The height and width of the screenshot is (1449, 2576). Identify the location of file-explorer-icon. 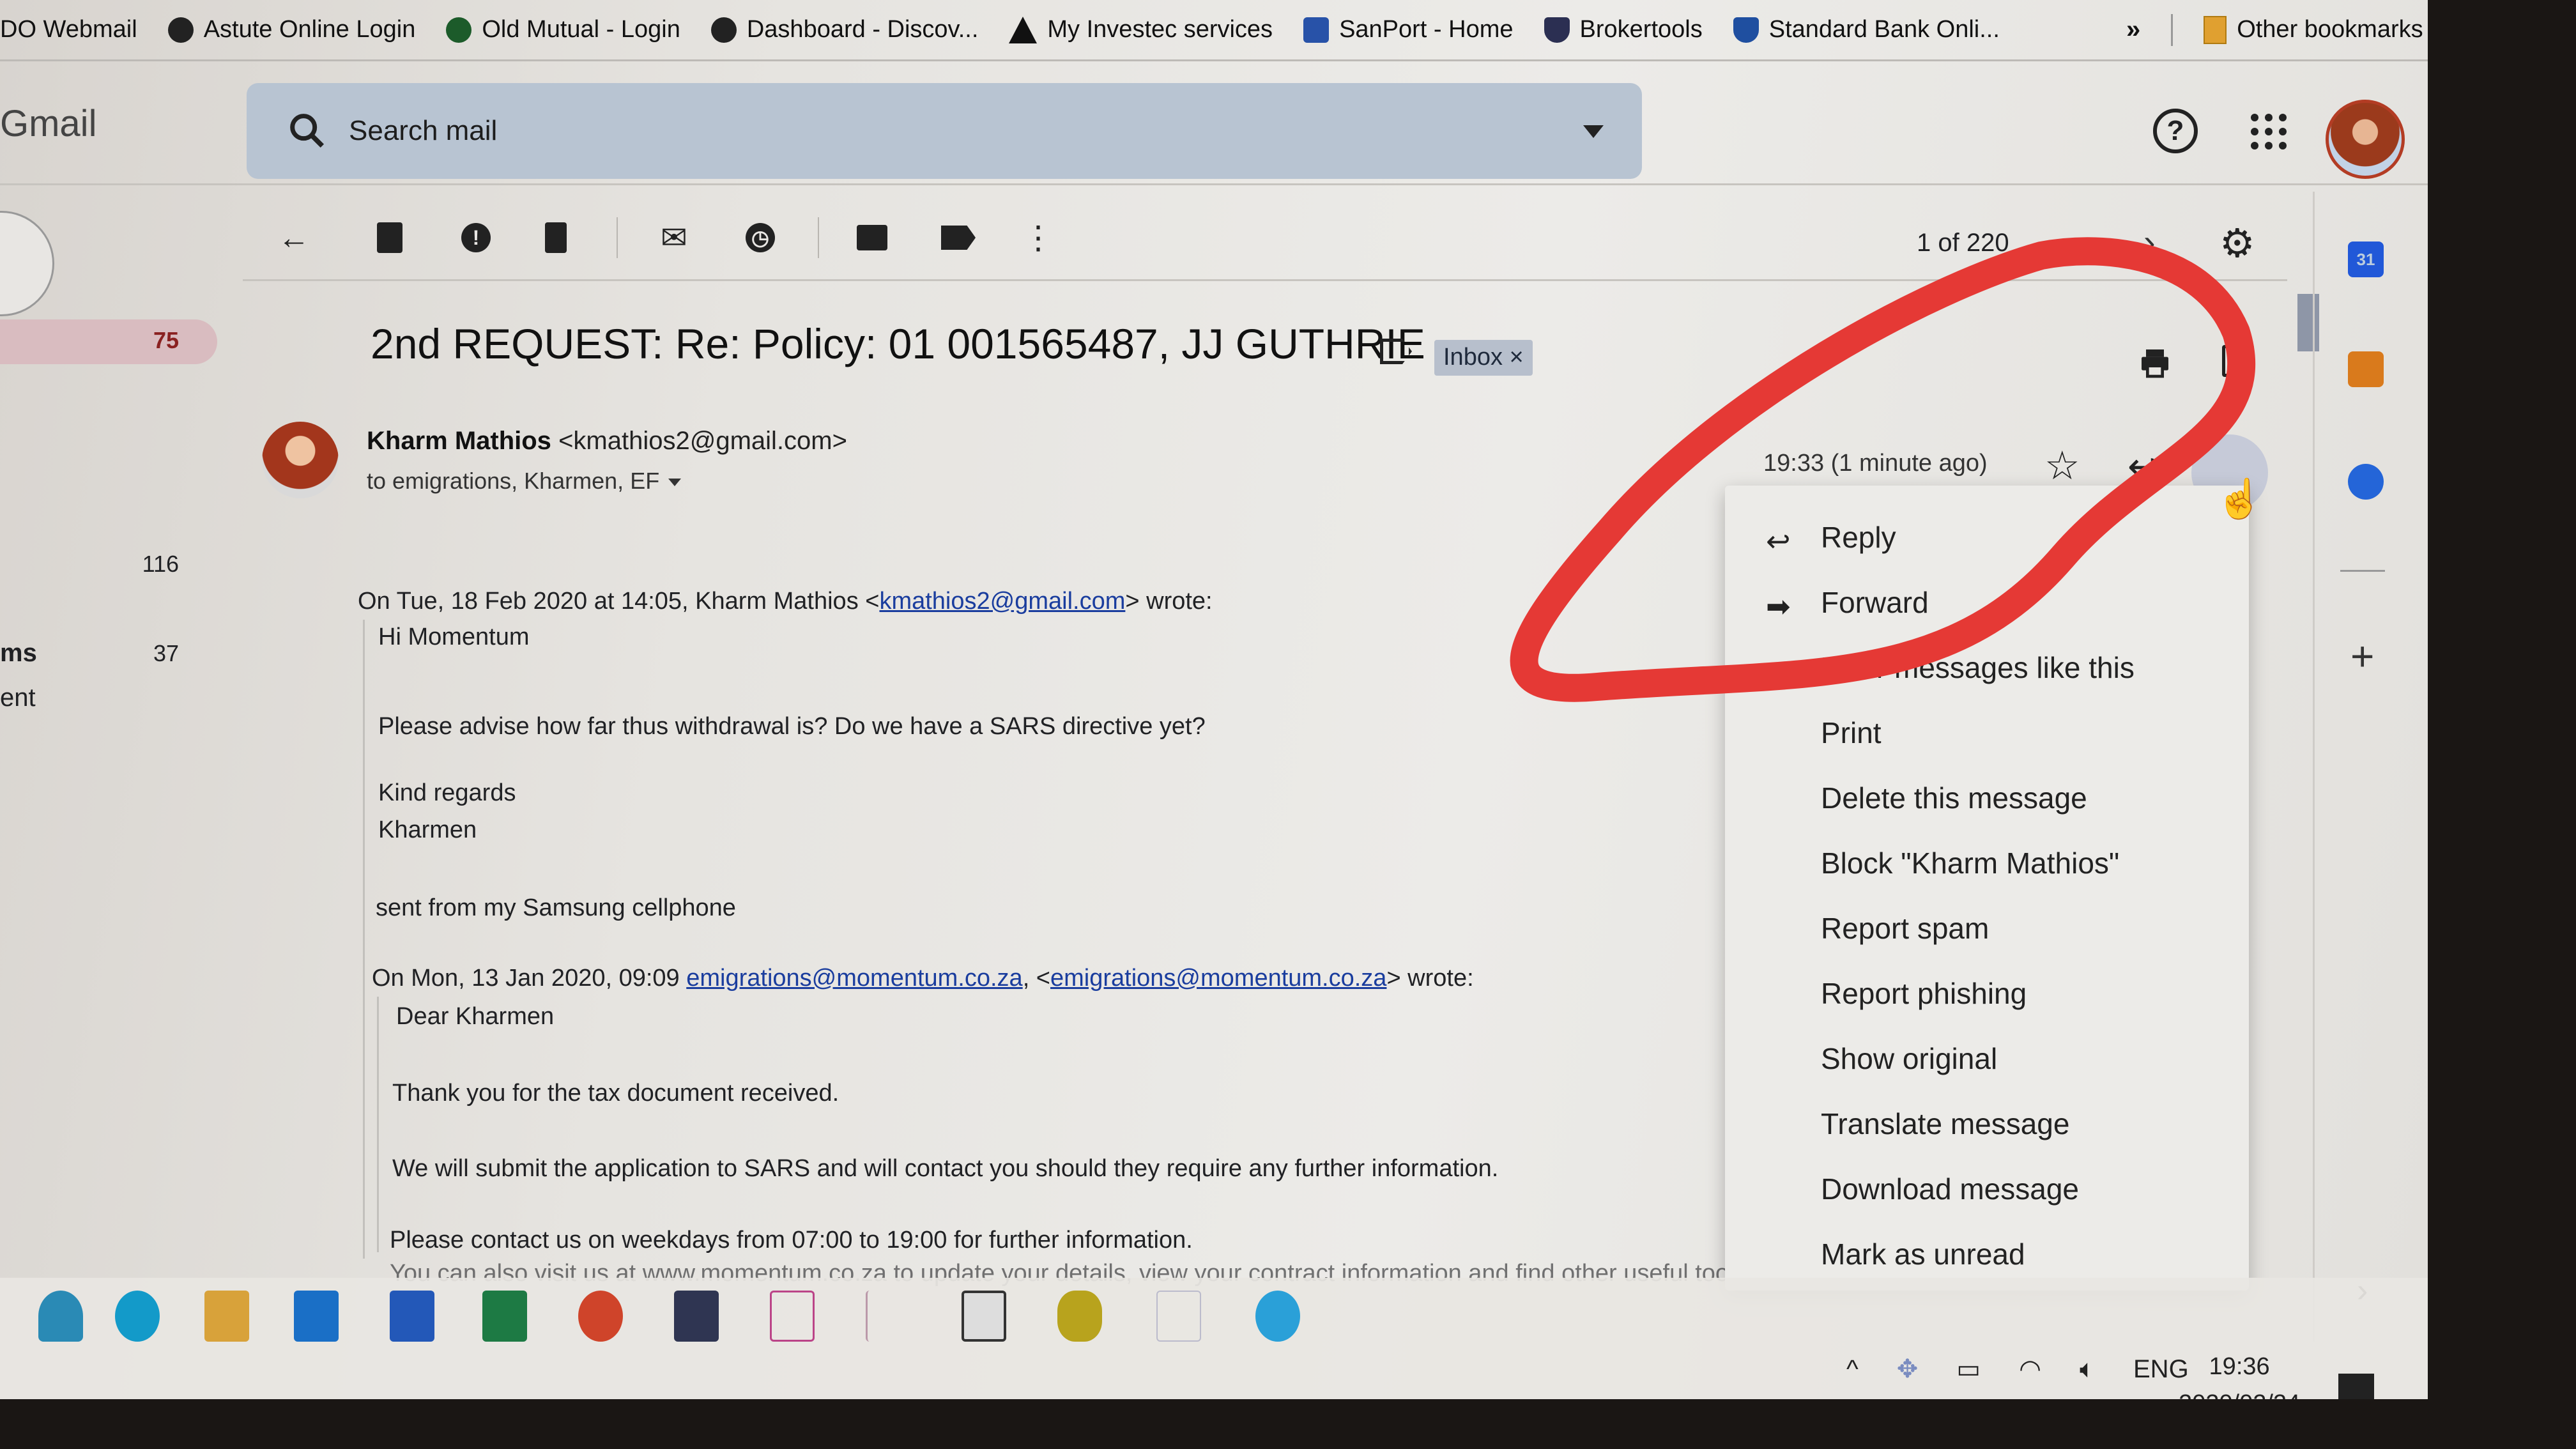
(60, 1316).